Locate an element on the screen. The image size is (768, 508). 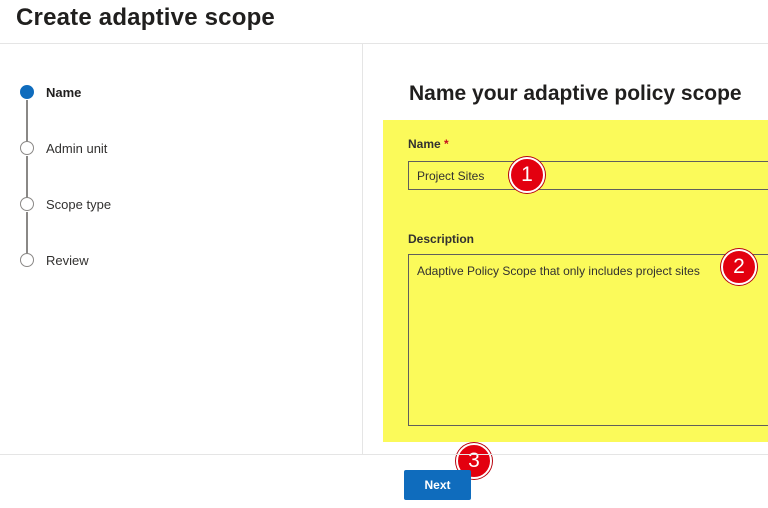
name-label-text: Name is located at coordinates (424, 144).